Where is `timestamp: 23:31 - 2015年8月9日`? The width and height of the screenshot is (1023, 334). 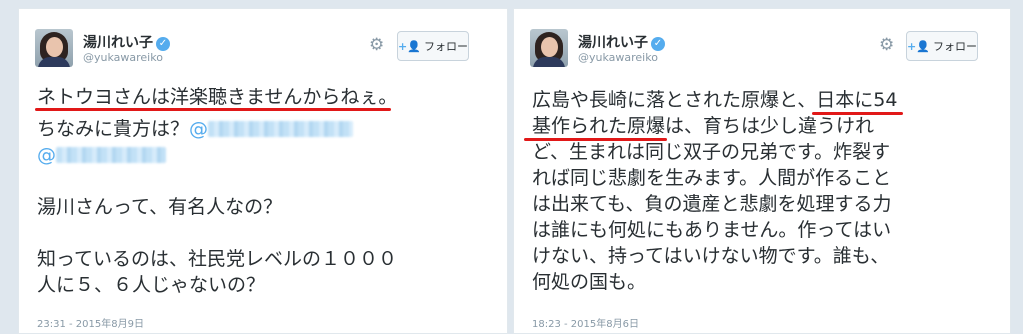
timestamp: 23:31 - 2015年8月9日 is located at coordinates (90, 322).